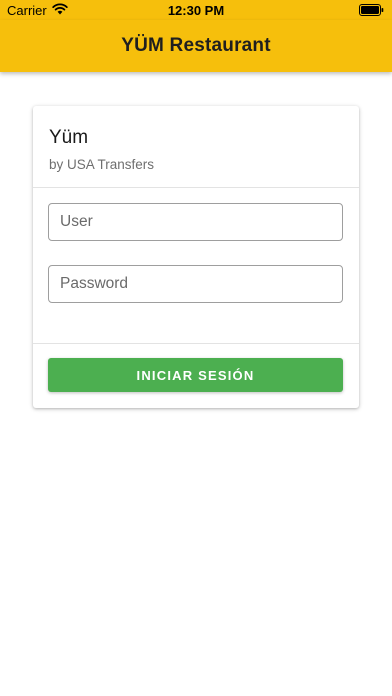  Describe the element at coordinates (94, 283) in the screenshot. I see `password-field-placeholder: Password` at that location.